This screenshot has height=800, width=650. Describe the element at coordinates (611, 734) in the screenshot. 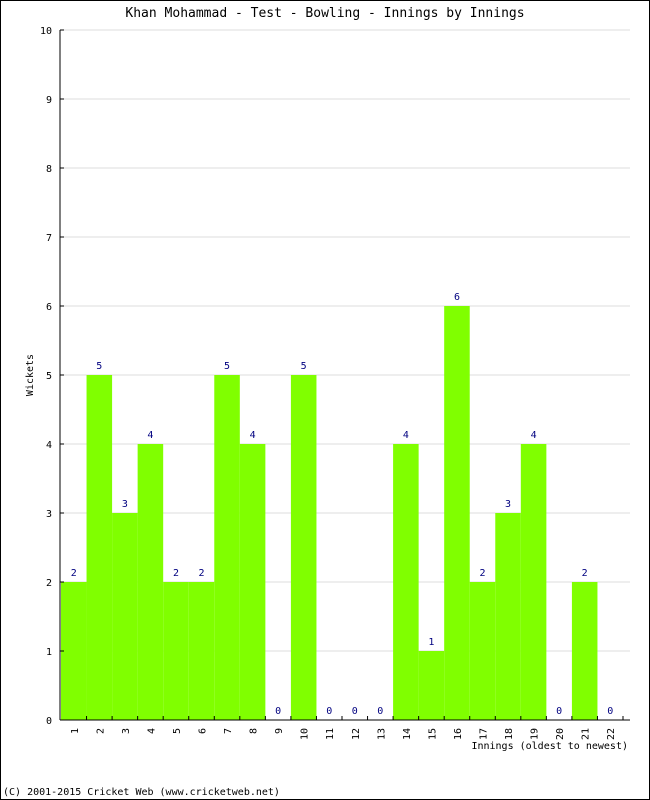

I see `x-tick-label: 22` at that location.